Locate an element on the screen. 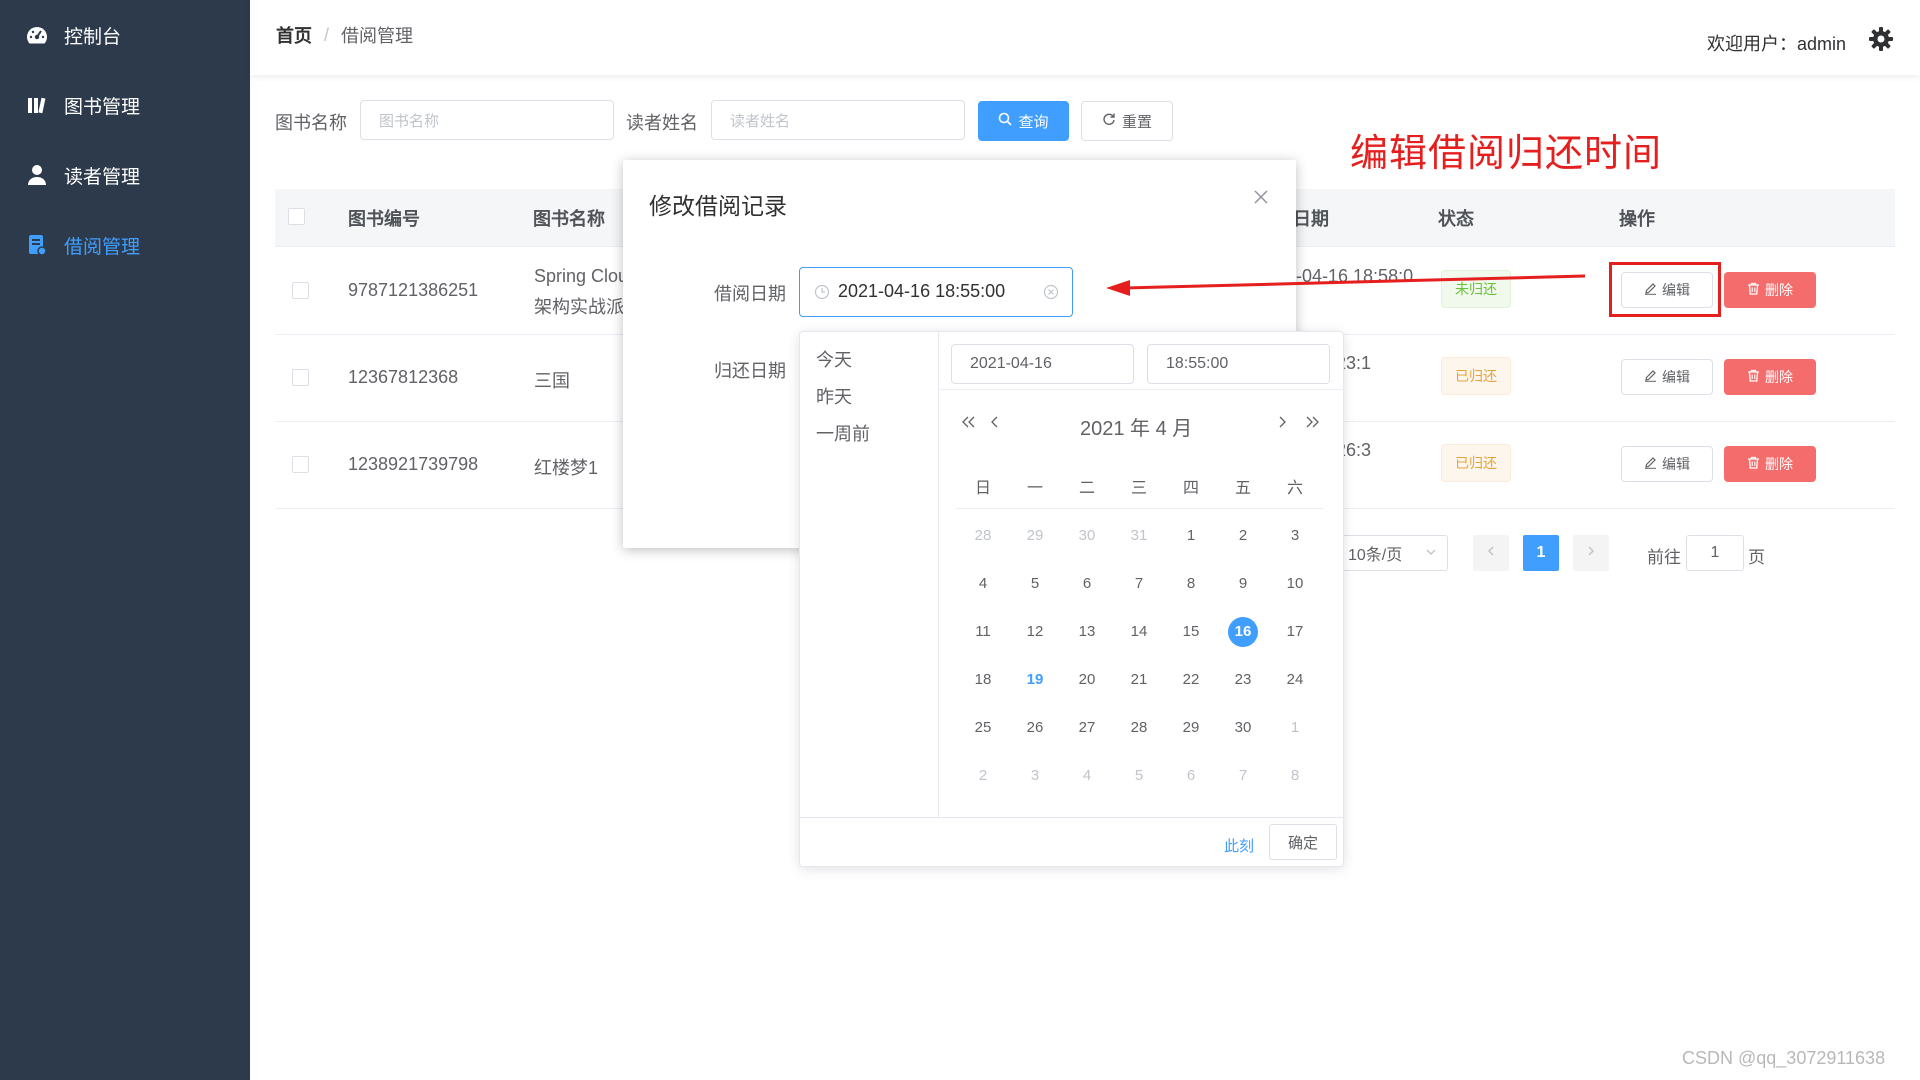 Image resolution: width=1920 pixels, height=1080 pixels. calendar-day: 17 is located at coordinates (1295, 632).